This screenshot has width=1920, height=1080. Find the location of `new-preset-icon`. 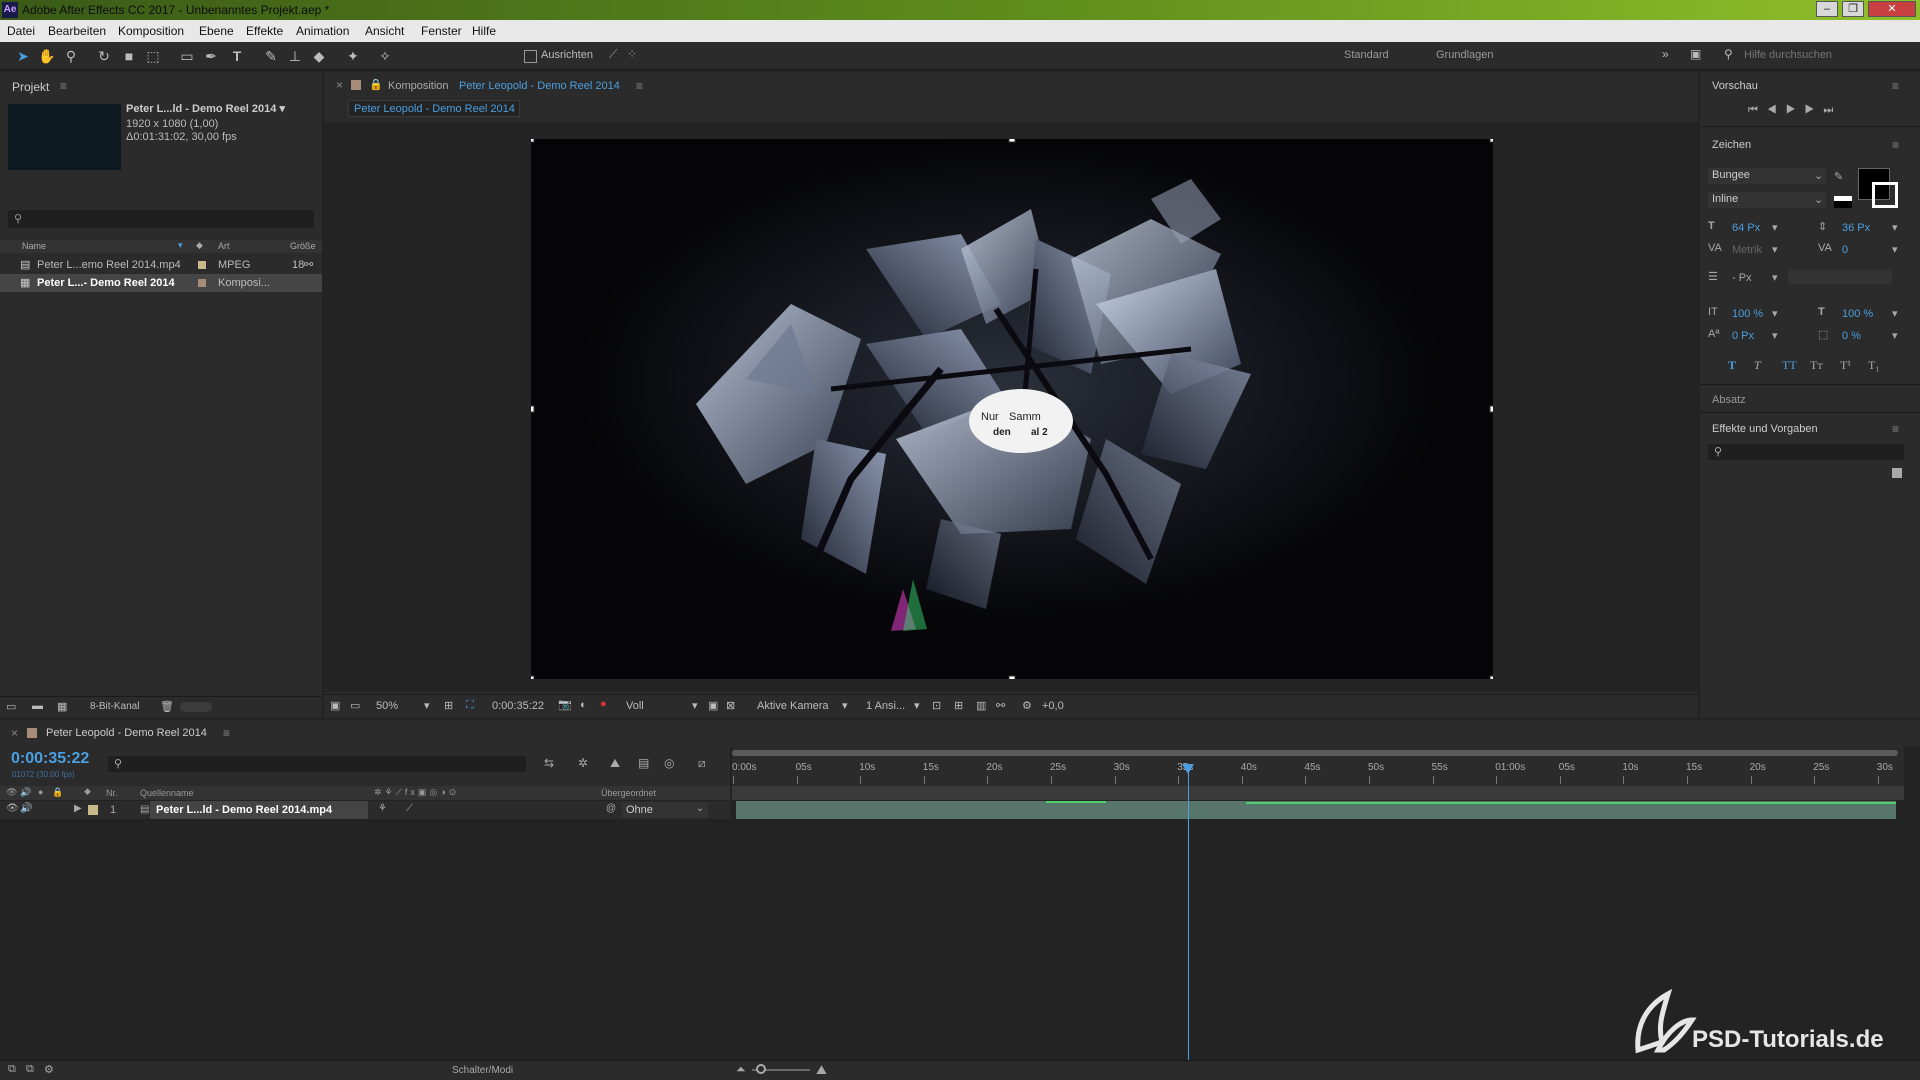

new-preset-icon is located at coordinates (1897, 473).